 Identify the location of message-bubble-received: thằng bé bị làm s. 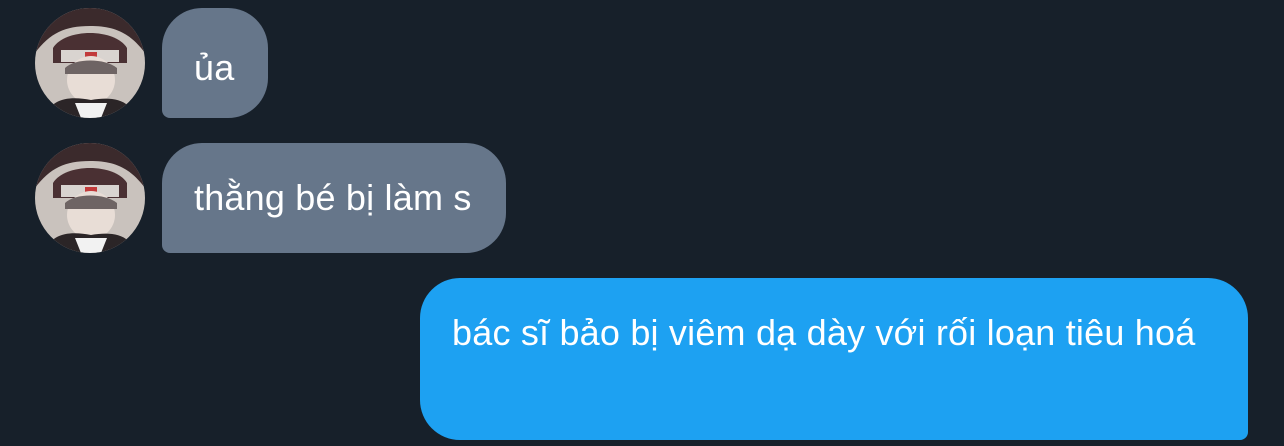
(334, 198).